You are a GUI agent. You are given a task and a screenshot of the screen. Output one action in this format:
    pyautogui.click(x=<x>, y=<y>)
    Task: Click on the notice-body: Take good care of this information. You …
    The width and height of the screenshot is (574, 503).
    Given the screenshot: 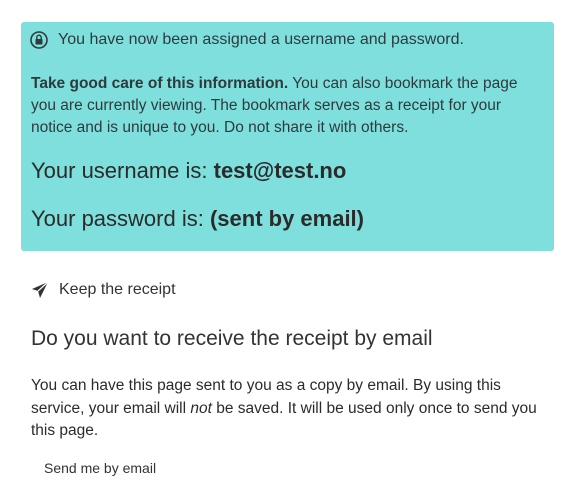 What is the action you would take?
    pyautogui.click(x=288, y=106)
    